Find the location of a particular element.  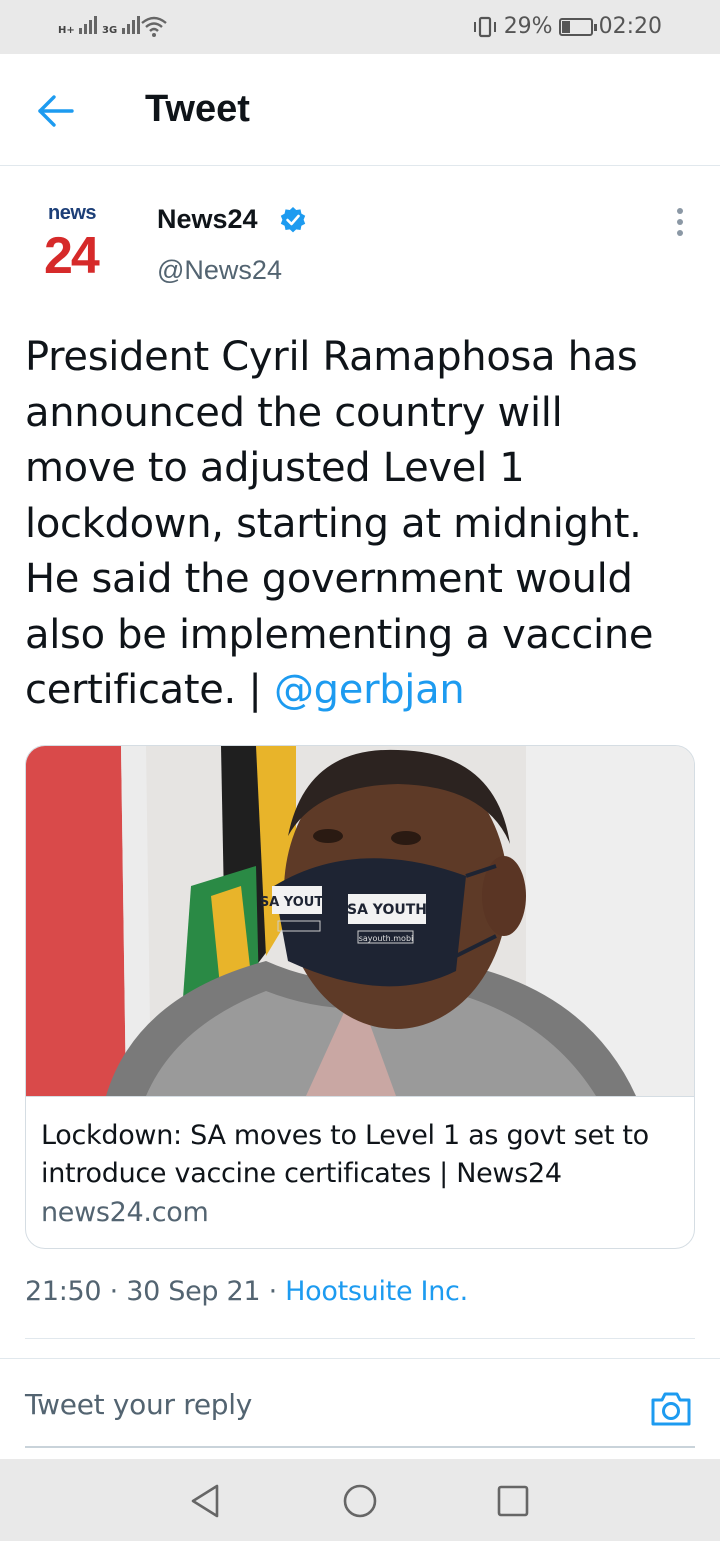

verified-badge-icon is located at coordinates (293, 220).